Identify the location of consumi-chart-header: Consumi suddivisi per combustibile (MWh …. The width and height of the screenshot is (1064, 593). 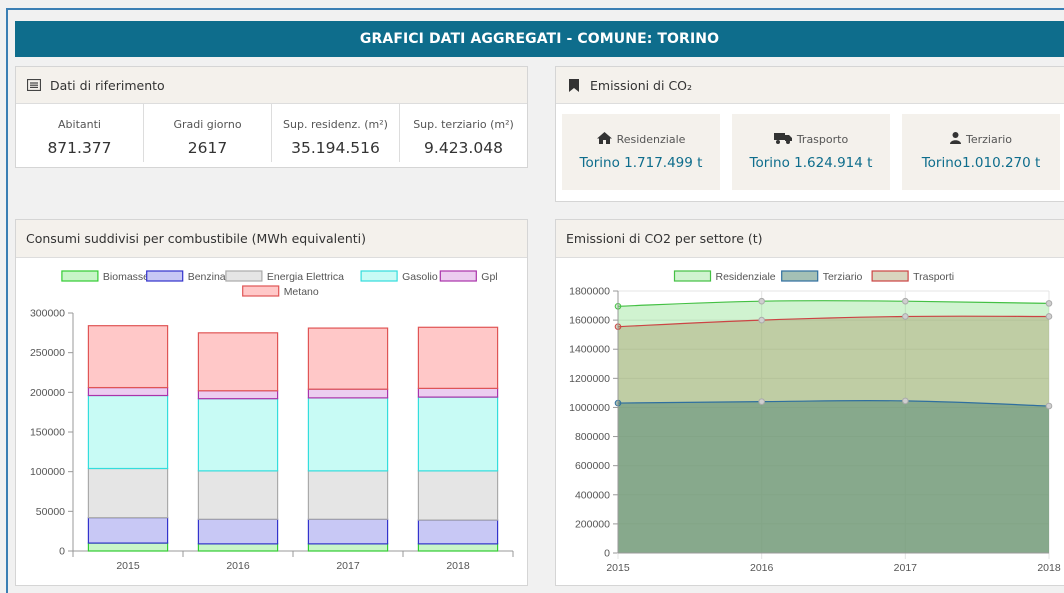
(271, 239).